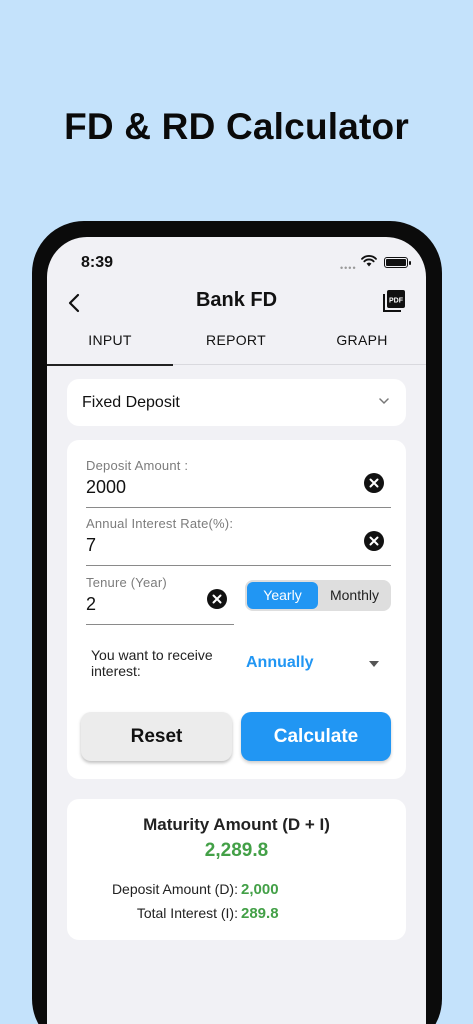 This screenshot has height=1024, width=473. I want to click on pdf-icon: PDF, so click(394, 301).